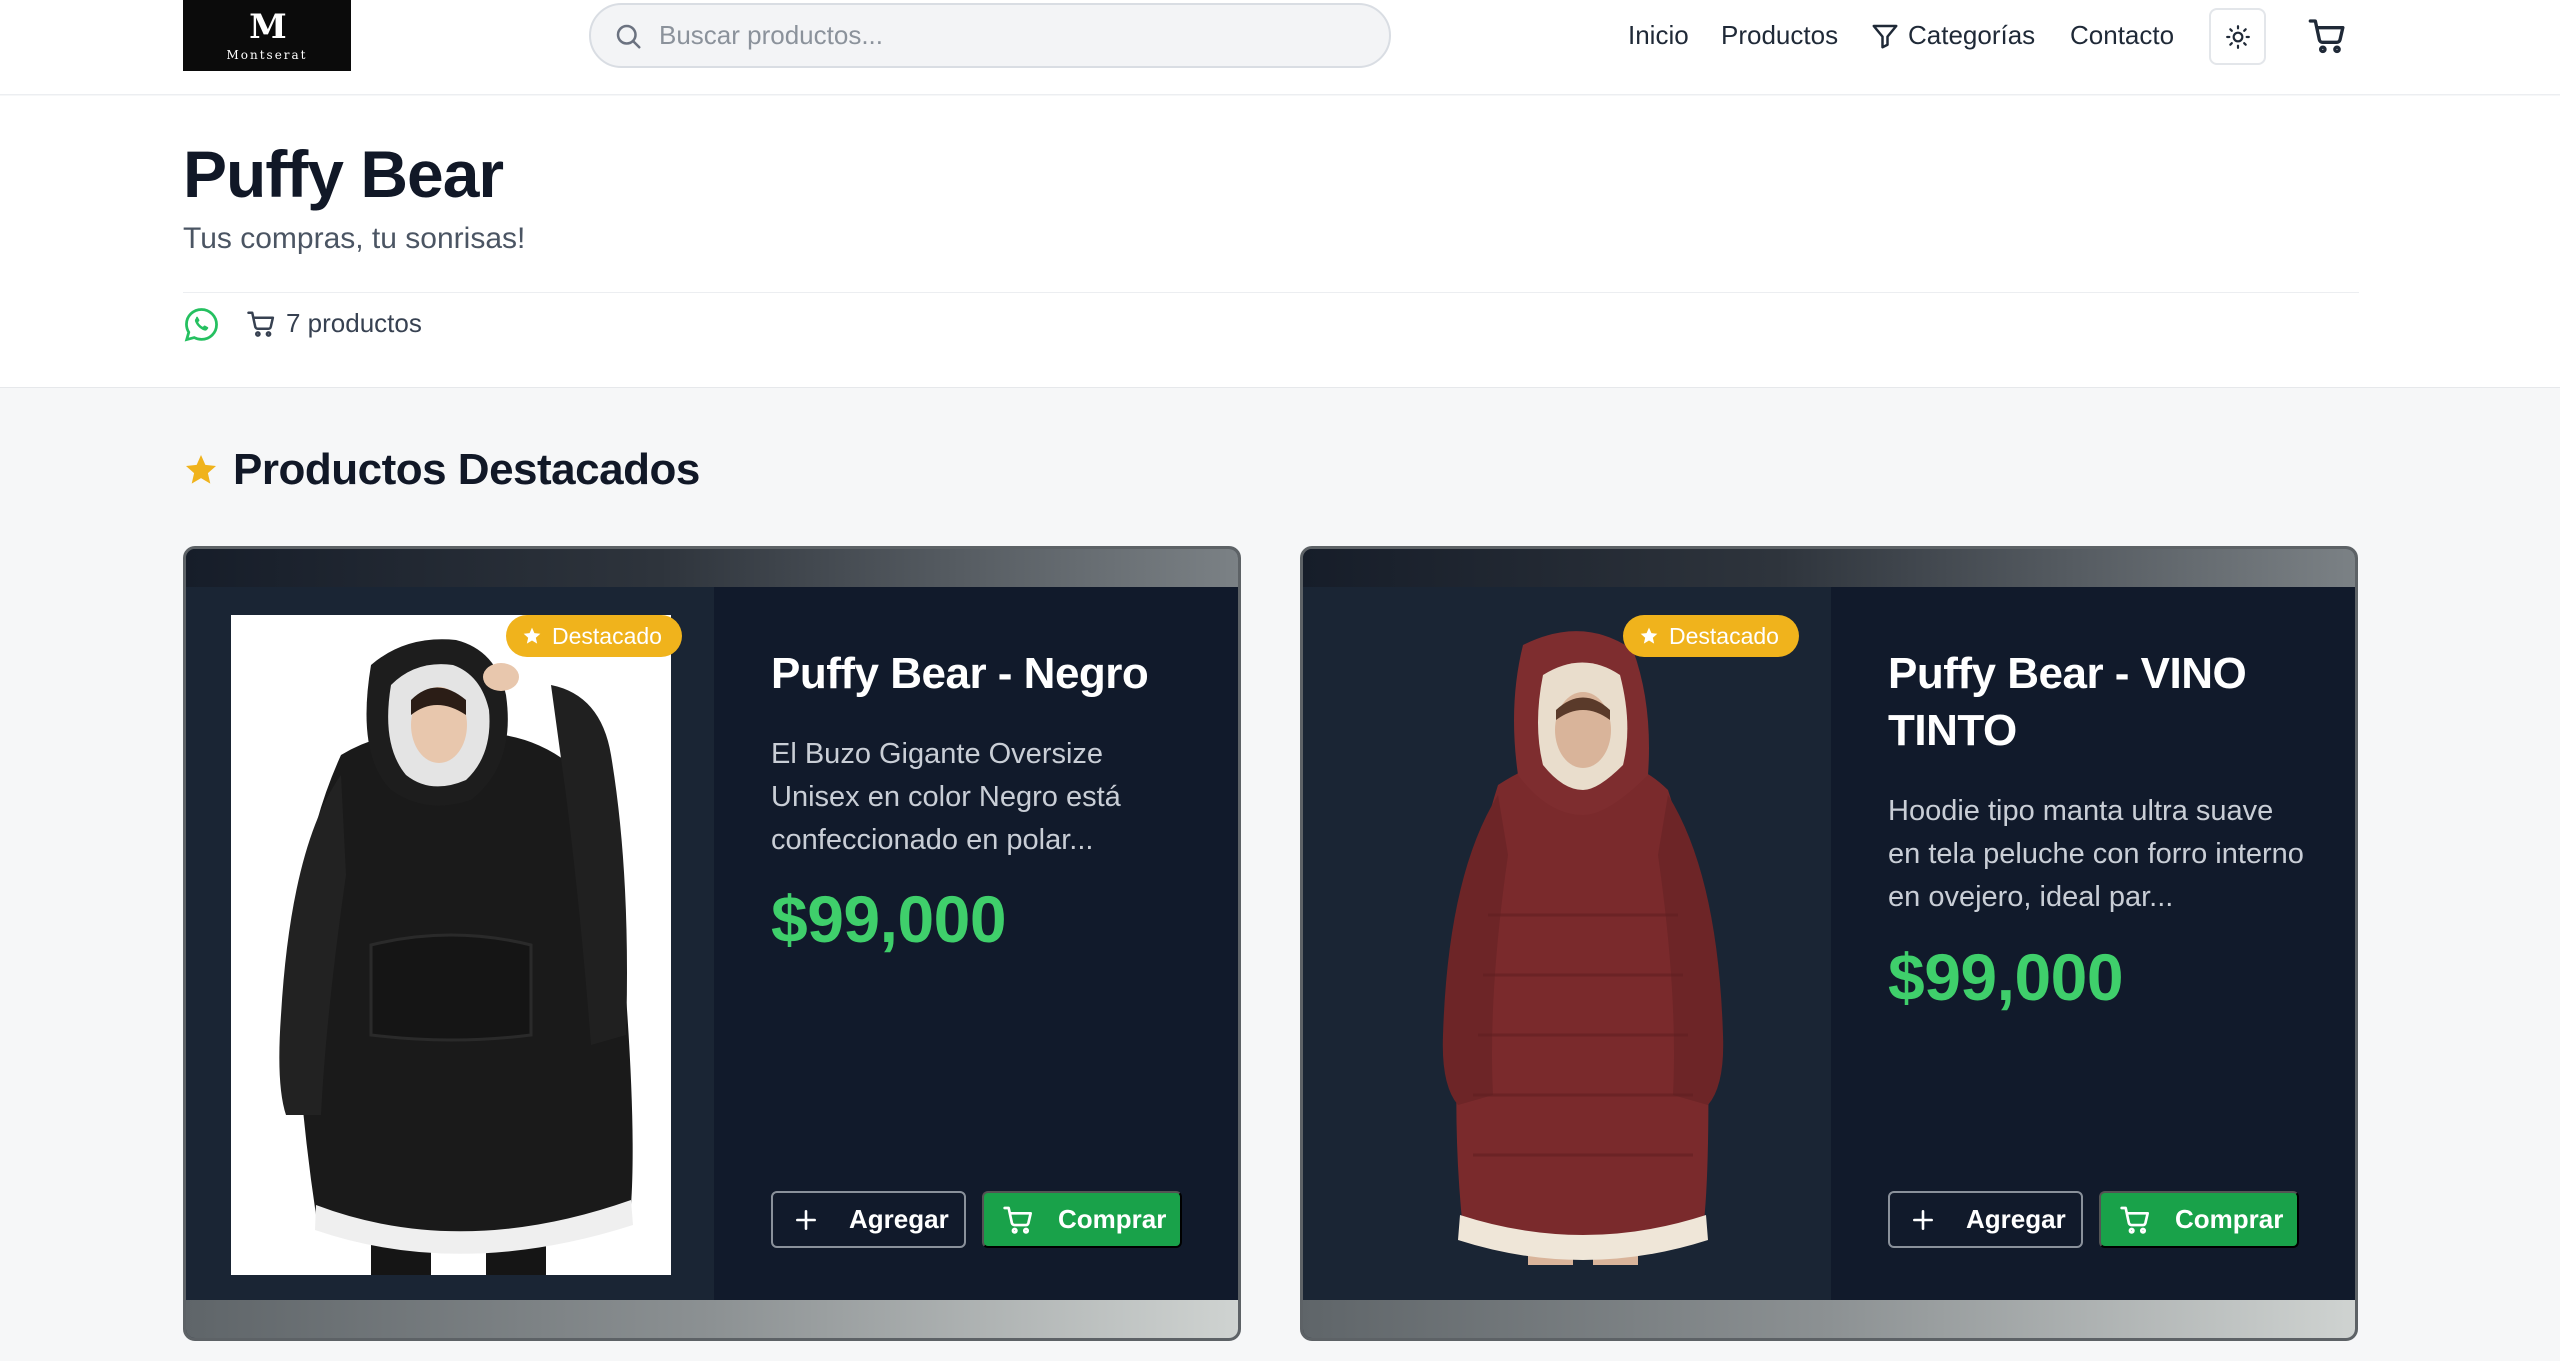 Image resolution: width=2560 pixels, height=1361 pixels. I want to click on nav-link-productos: Productos, so click(1779, 35).